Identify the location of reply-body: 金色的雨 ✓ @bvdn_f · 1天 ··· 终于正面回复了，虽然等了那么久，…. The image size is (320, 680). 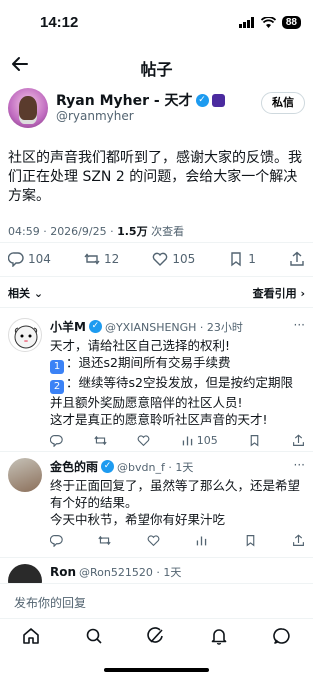
(177, 502).